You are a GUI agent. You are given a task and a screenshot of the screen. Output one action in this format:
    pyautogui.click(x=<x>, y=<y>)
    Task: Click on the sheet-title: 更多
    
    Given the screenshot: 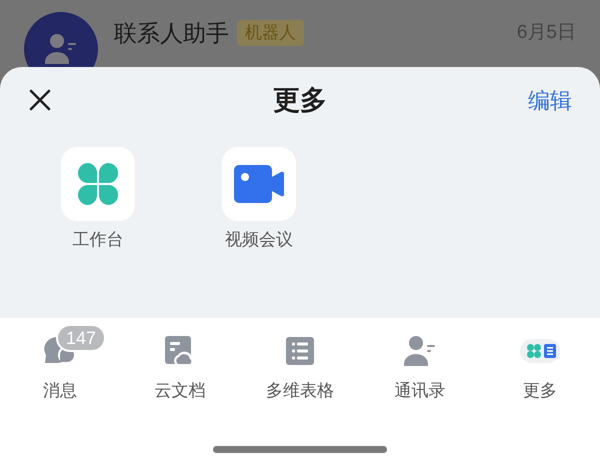 What is the action you would take?
    pyautogui.click(x=300, y=100)
    